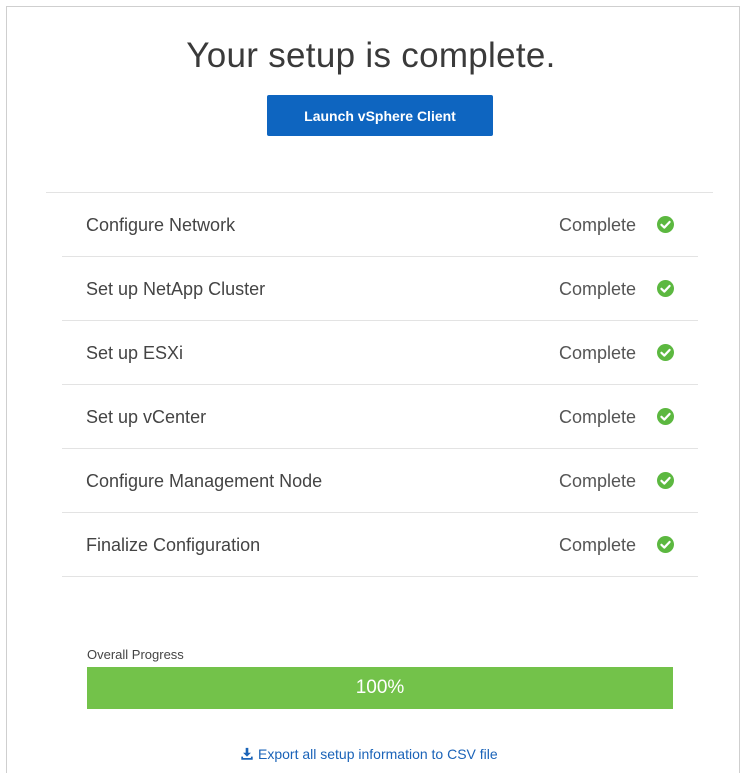  What do you see at coordinates (380, 289) in the screenshot?
I see `step-row: Set up NetApp Cluster Complete` at bounding box center [380, 289].